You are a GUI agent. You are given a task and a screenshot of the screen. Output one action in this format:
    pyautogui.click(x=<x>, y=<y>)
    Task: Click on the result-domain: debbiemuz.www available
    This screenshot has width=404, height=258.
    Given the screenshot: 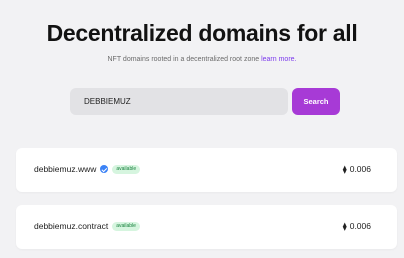 What is the action you would take?
    pyautogui.click(x=87, y=169)
    